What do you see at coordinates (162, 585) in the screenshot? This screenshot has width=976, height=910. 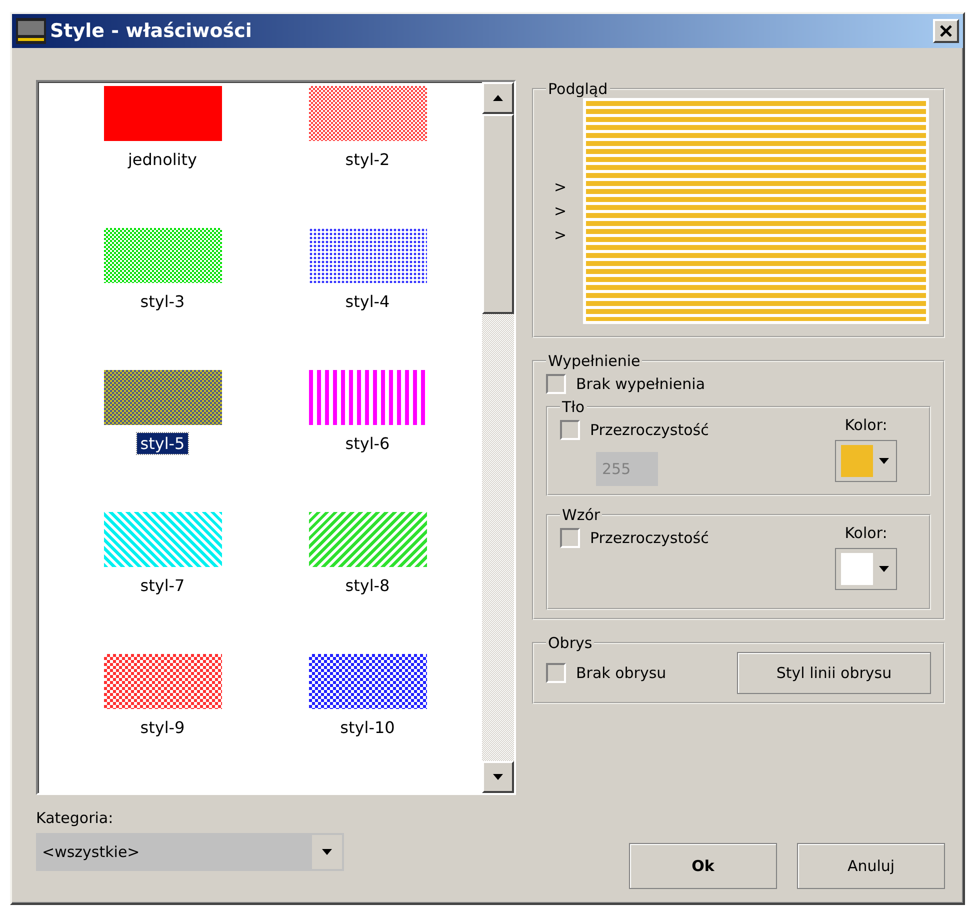 I see `style-name: styl-7` at bounding box center [162, 585].